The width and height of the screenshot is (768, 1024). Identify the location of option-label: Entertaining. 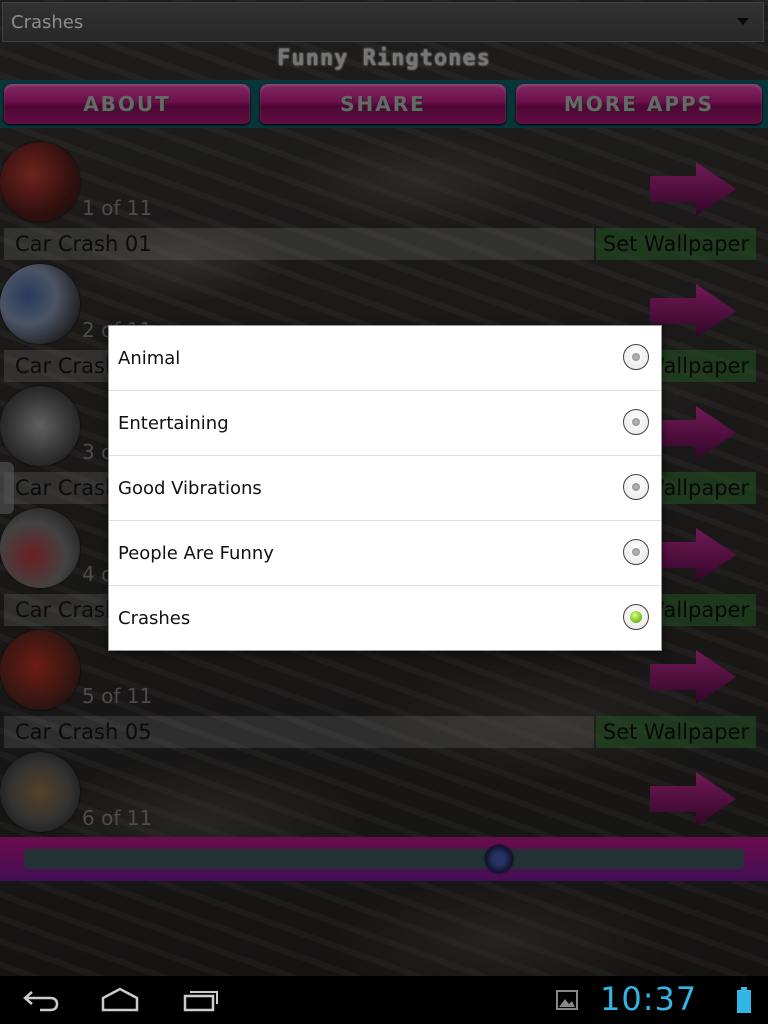
(173, 423).